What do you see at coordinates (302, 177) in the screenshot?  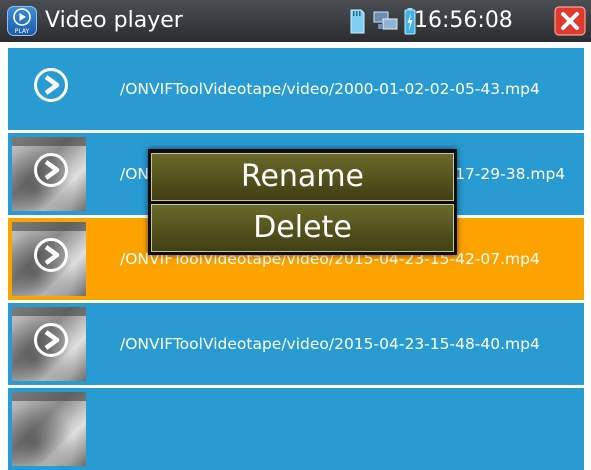 I see `rename-button: Rename` at bounding box center [302, 177].